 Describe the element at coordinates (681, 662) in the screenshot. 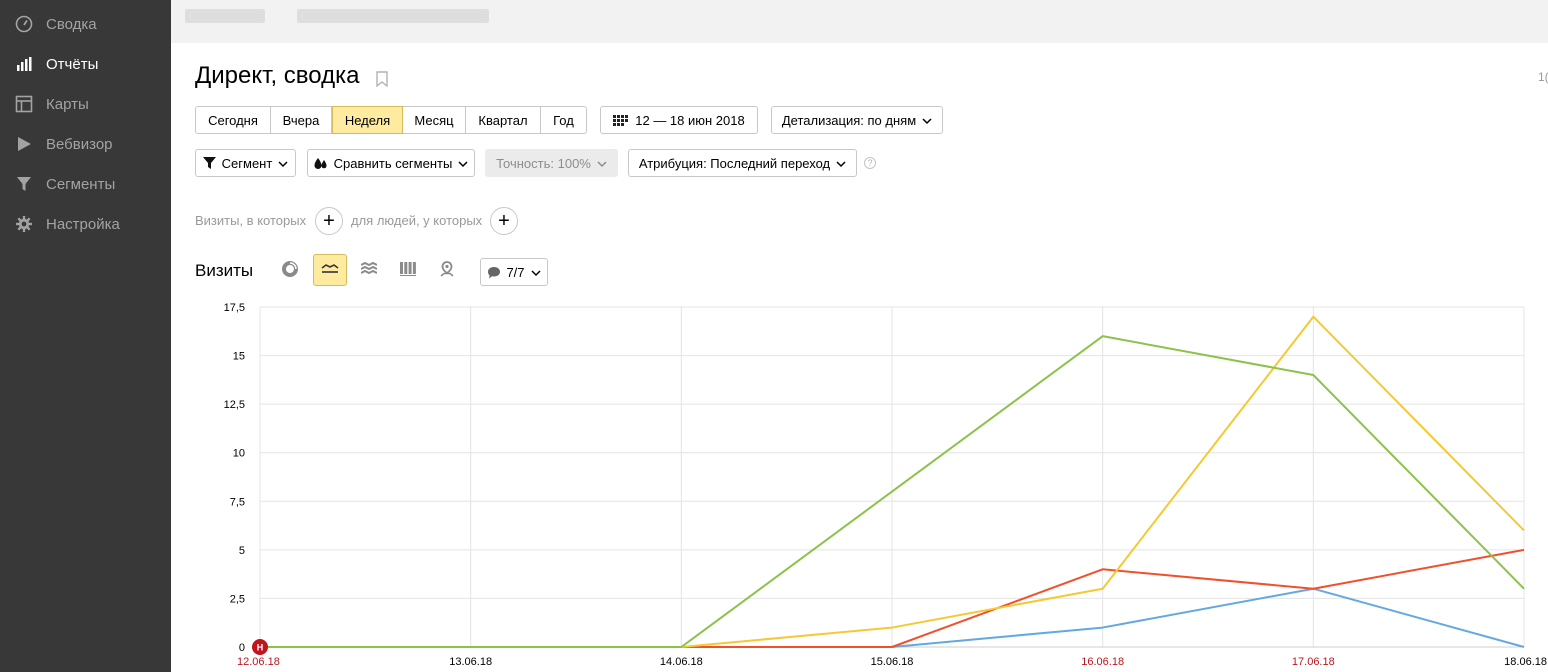

I see `x-tick-label: 14.06.18` at that location.